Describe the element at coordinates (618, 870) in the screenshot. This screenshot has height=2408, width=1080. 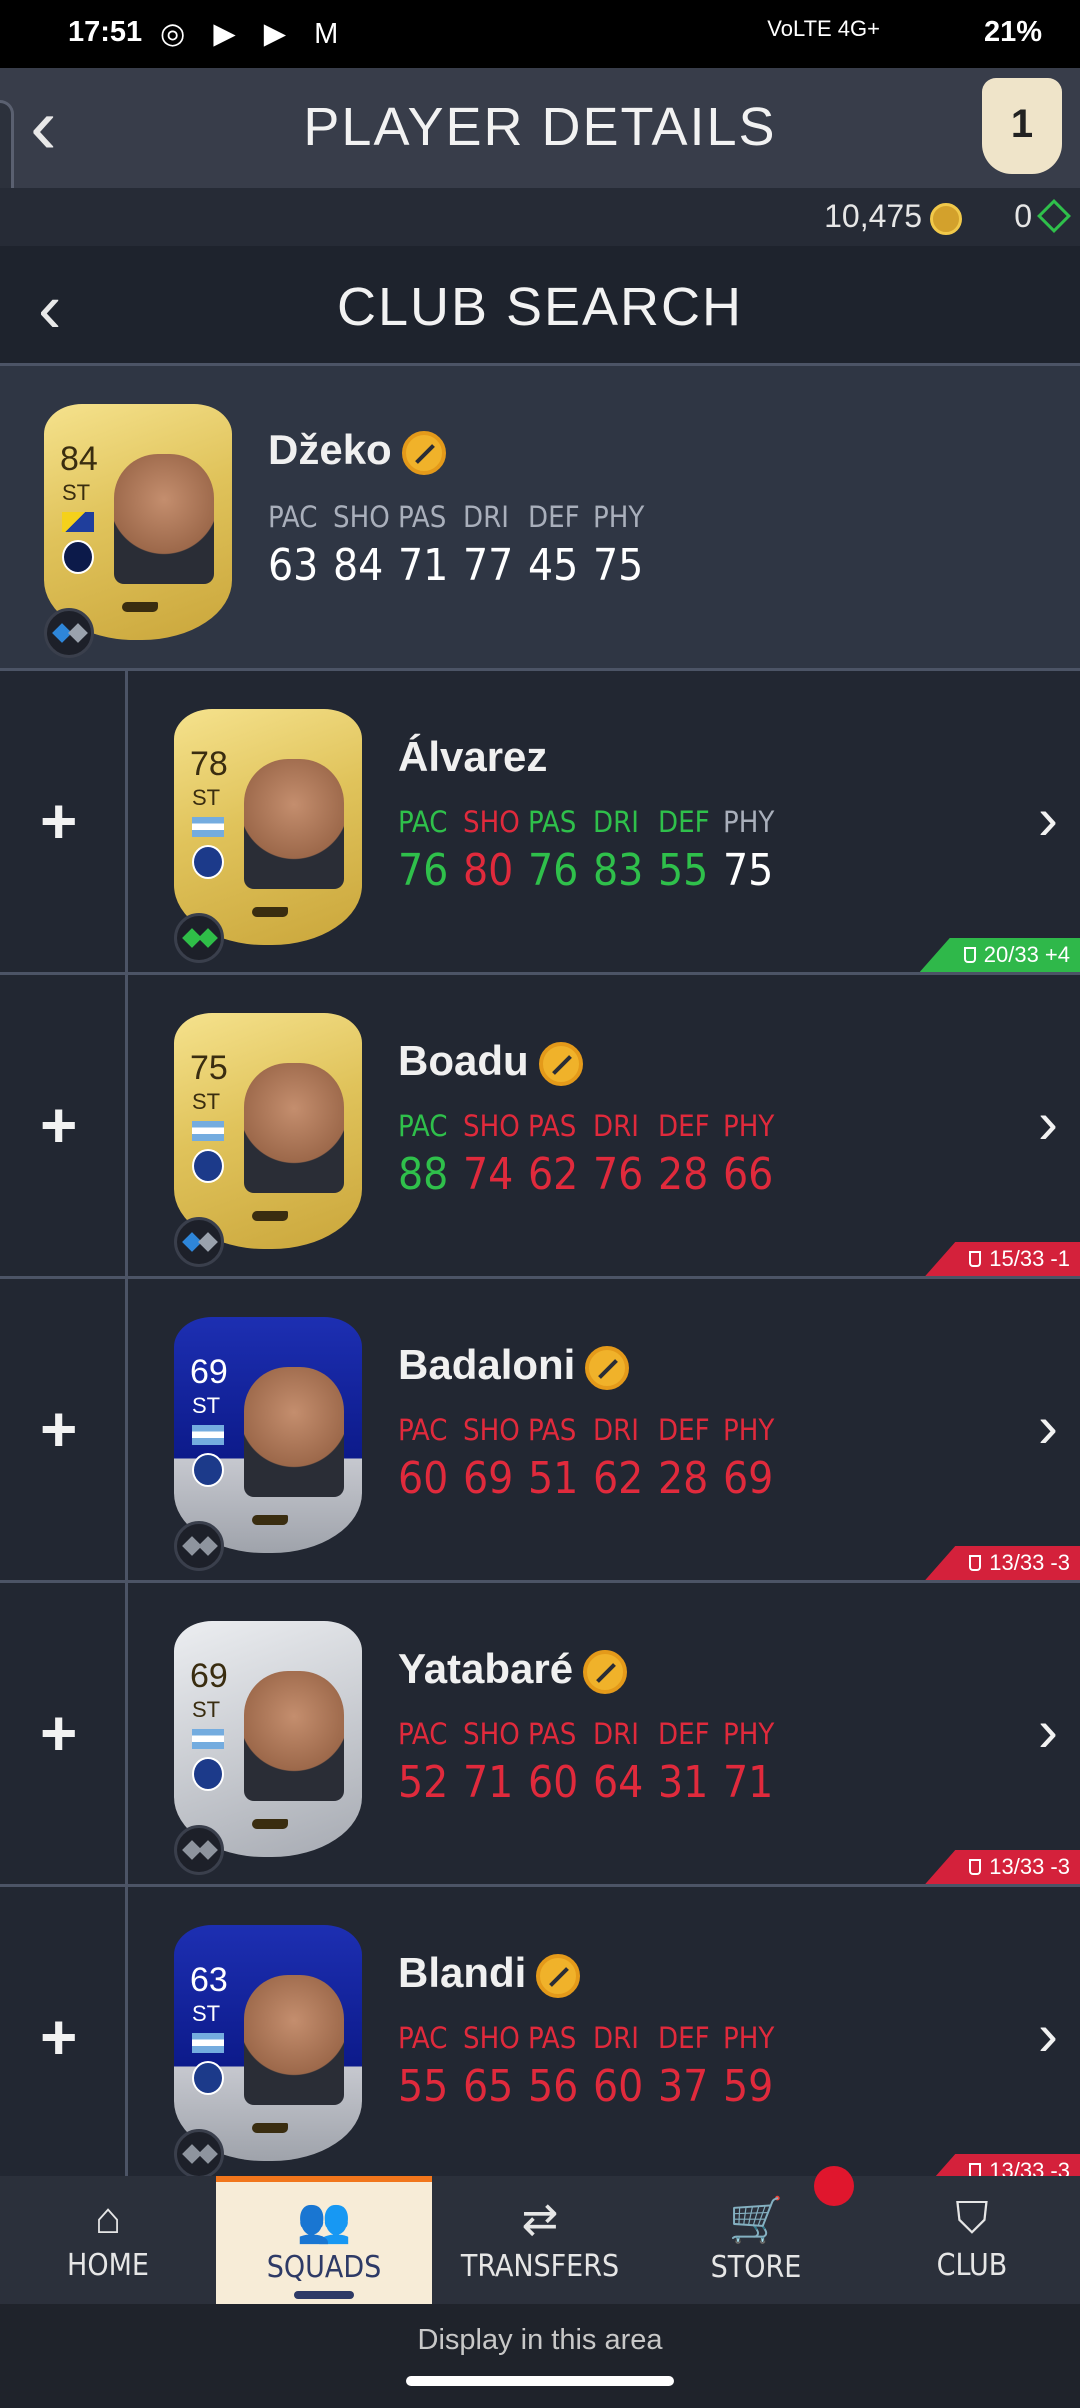
I see `stat-value: 83` at that location.